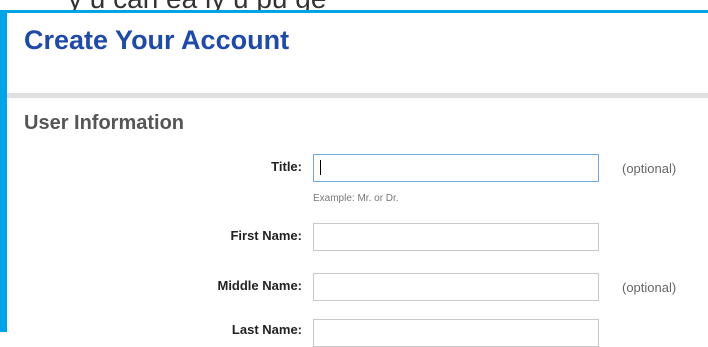 This screenshot has height=347, width=708. What do you see at coordinates (456, 333) in the screenshot?
I see `last-name-input` at bounding box center [456, 333].